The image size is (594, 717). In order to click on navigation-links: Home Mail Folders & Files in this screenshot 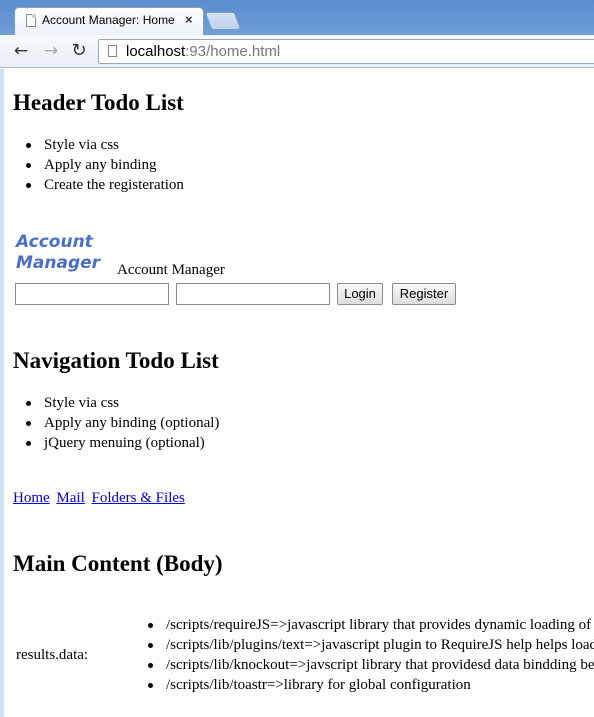, I will do `click(100, 498)`.